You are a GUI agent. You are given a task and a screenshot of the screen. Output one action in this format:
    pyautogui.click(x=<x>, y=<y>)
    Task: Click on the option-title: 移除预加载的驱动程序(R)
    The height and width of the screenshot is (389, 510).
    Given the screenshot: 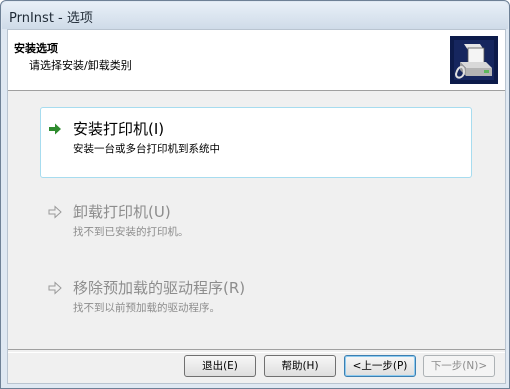 What is the action you would take?
    pyautogui.click(x=159, y=288)
    